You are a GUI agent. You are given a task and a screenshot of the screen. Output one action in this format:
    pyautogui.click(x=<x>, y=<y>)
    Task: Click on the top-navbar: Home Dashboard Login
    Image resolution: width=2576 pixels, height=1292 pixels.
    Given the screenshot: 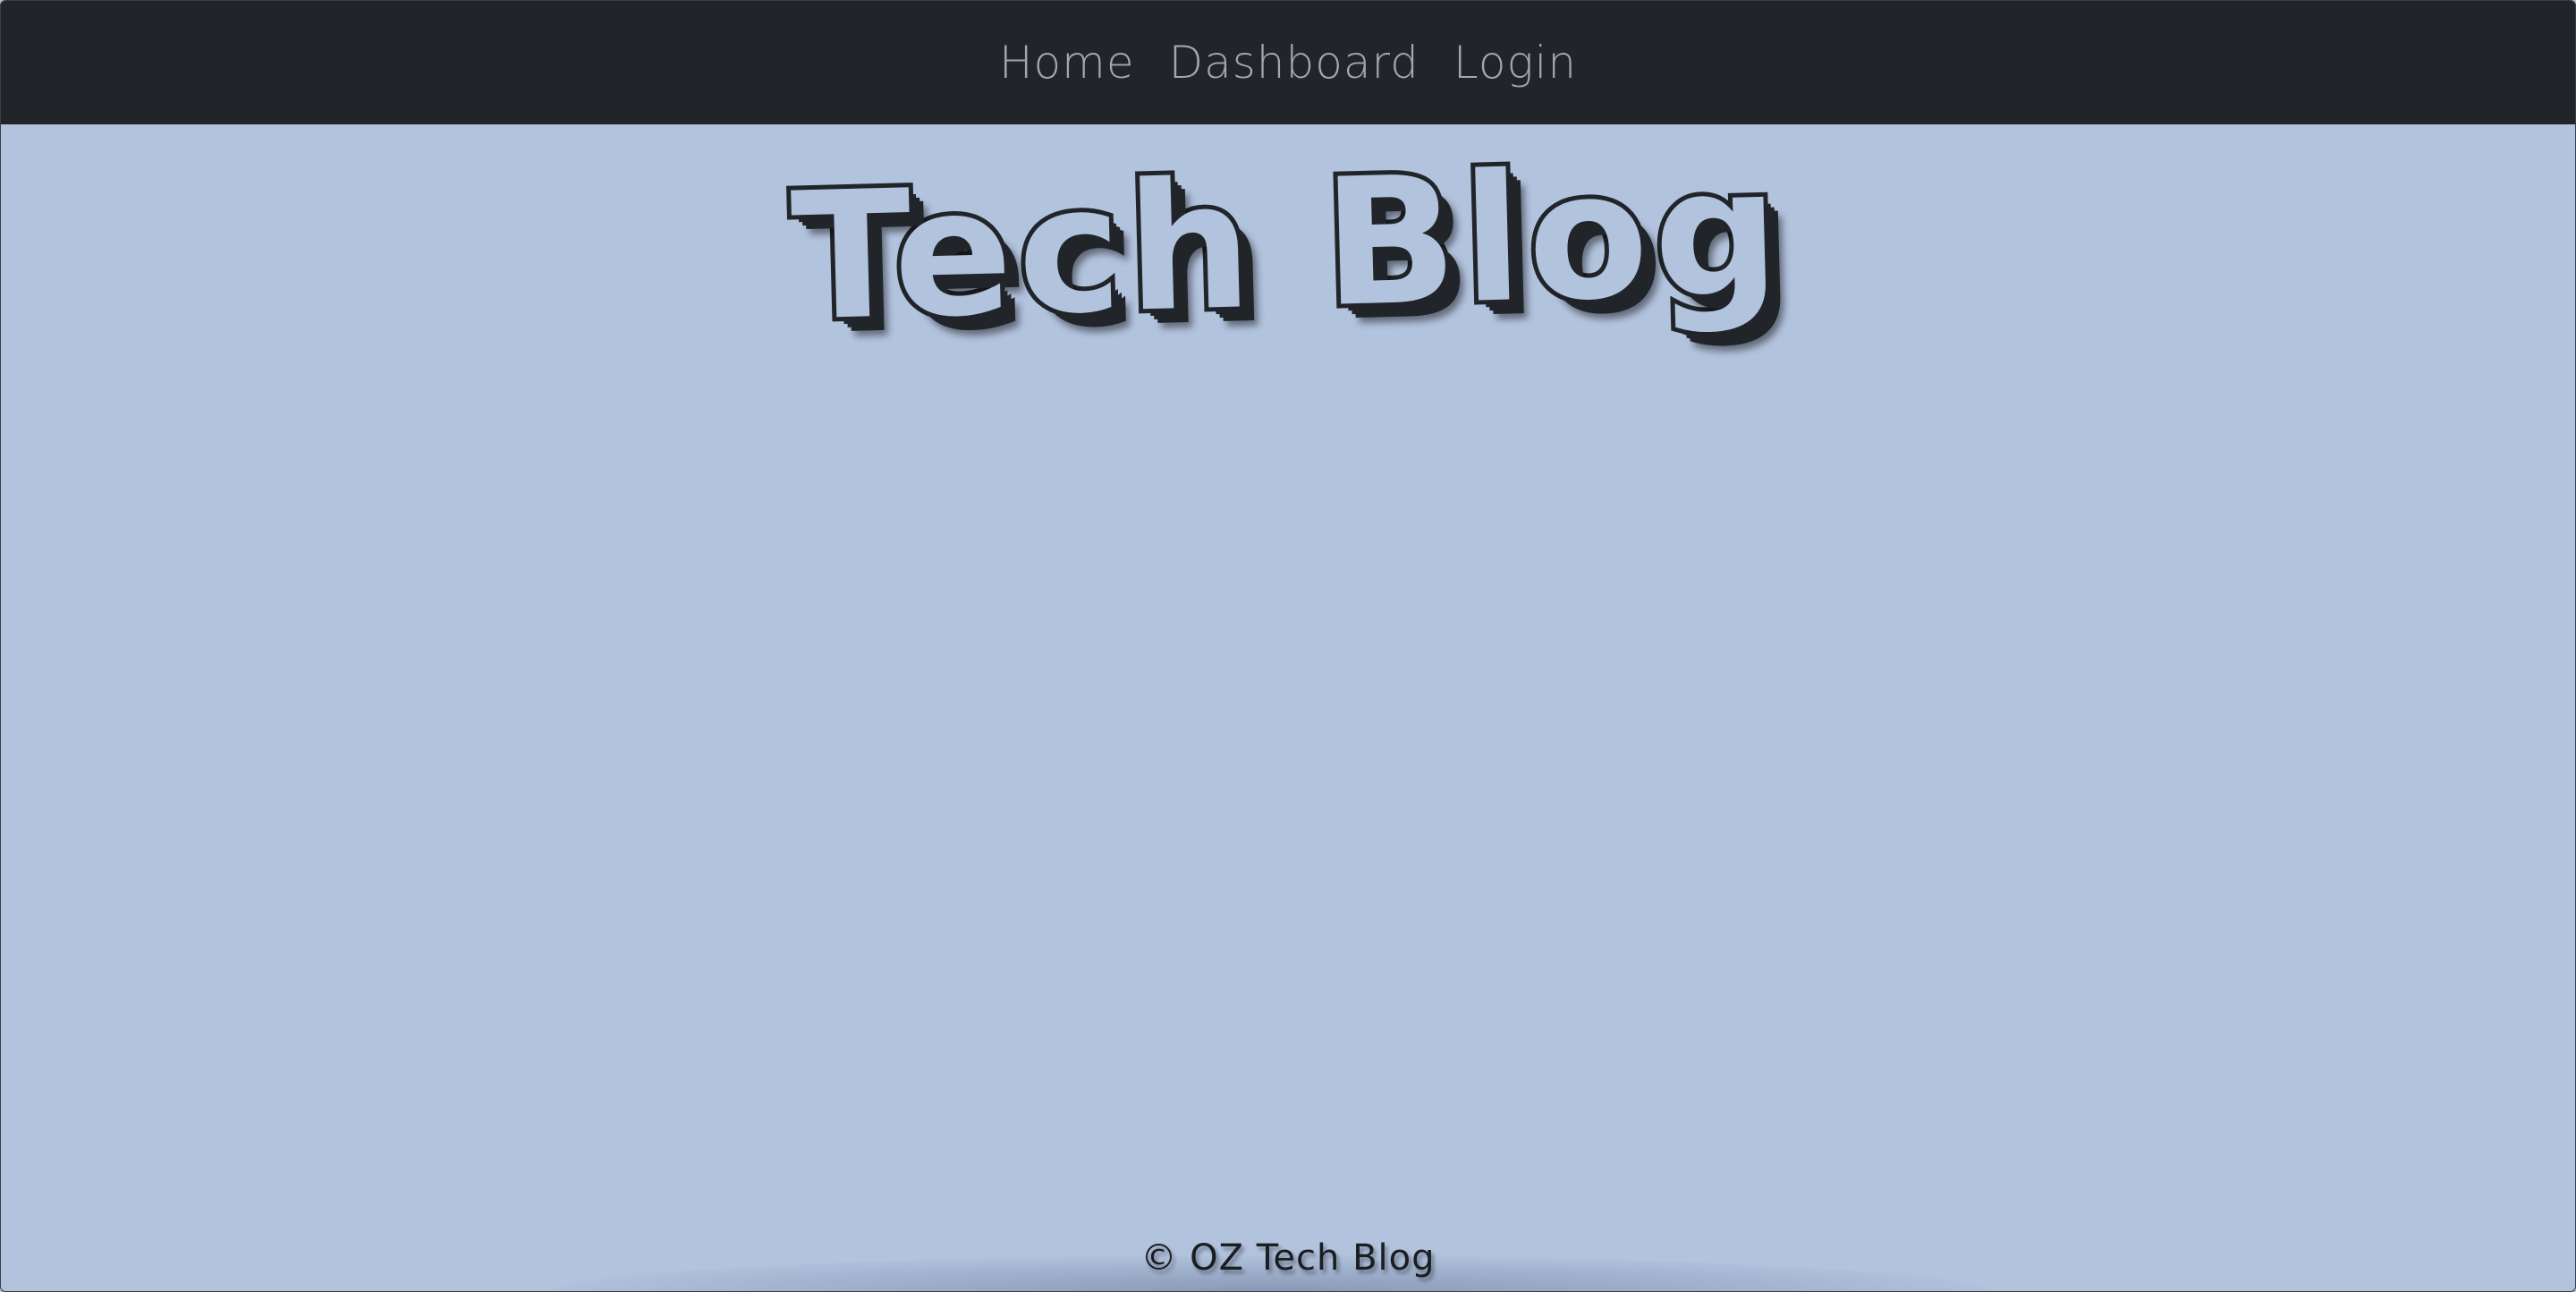 What is the action you would take?
    pyautogui.click(x=1288, y=63)
    